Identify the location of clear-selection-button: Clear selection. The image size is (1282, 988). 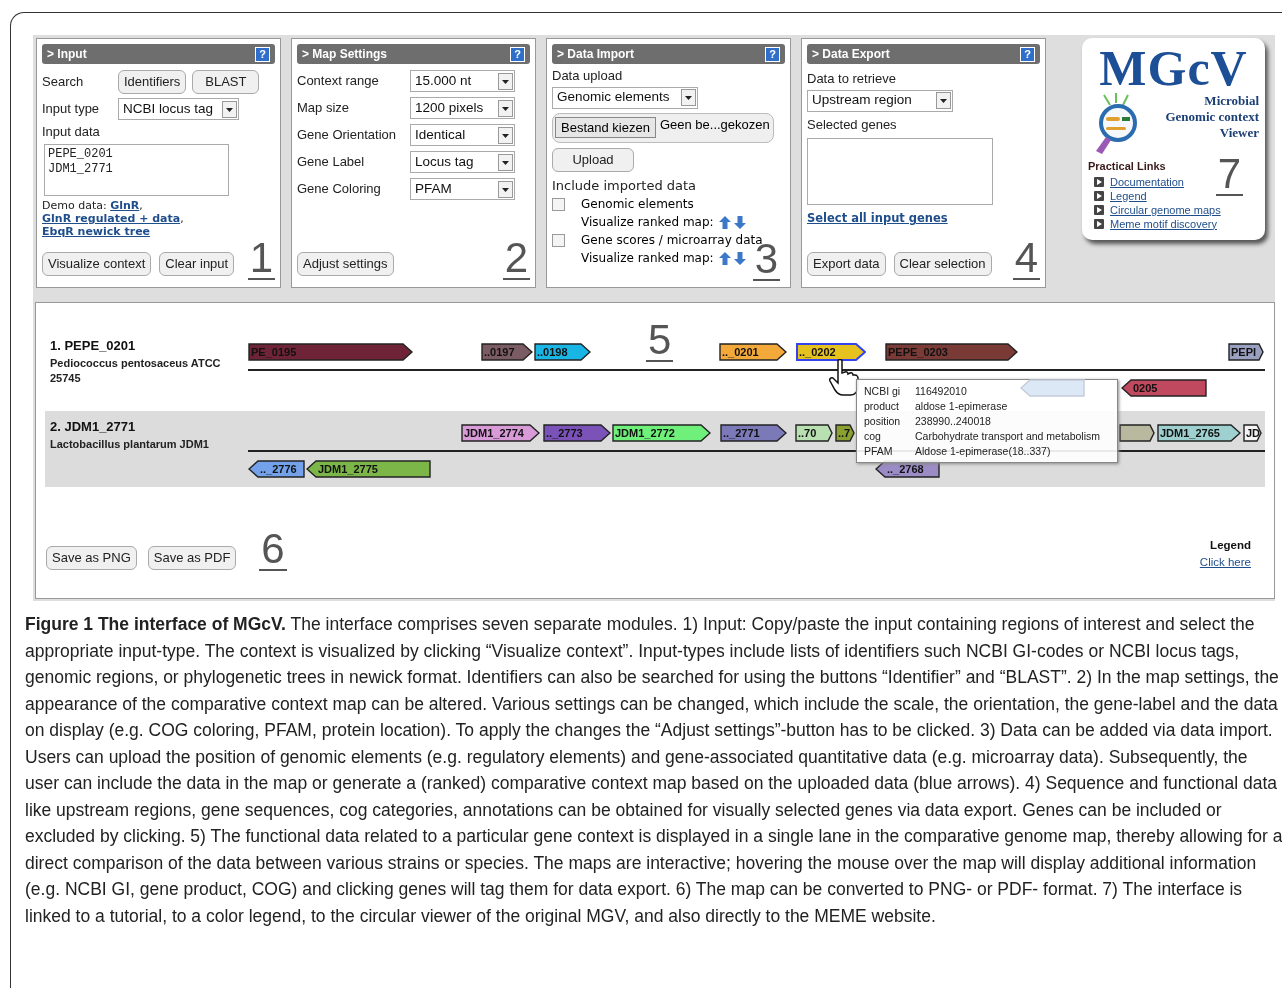
(942, 264).